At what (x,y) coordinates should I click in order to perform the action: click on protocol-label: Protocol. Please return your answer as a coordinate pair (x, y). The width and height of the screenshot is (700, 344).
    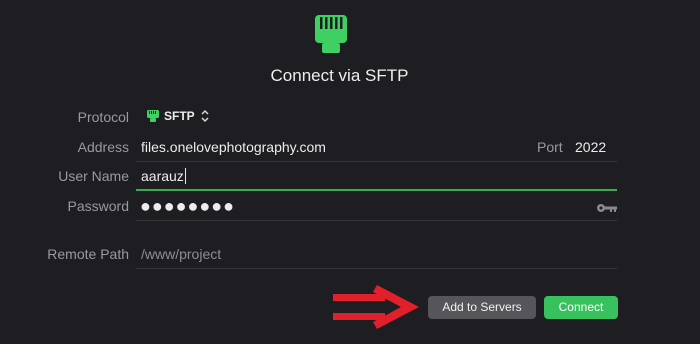
    Looking at the image, I should click on (103, 117).